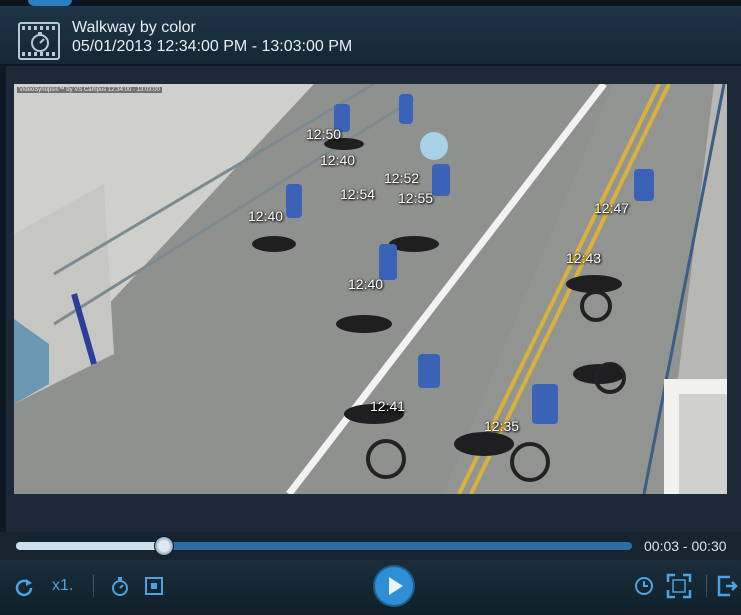 Image resolution: width=741 pixels, height=615 pixels. I want to click on seek-fill, so click(90, 546).